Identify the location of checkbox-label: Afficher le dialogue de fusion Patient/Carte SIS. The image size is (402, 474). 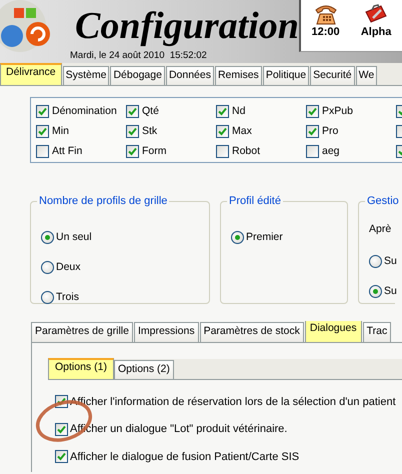
(185, 456).